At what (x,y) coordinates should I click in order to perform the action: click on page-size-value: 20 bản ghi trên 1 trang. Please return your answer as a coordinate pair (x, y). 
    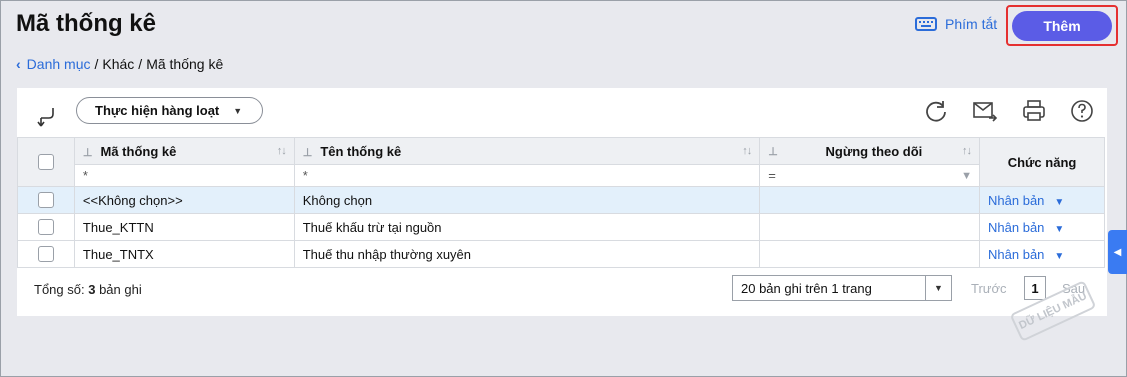
    Looking at the image, I should click on (806, 288).